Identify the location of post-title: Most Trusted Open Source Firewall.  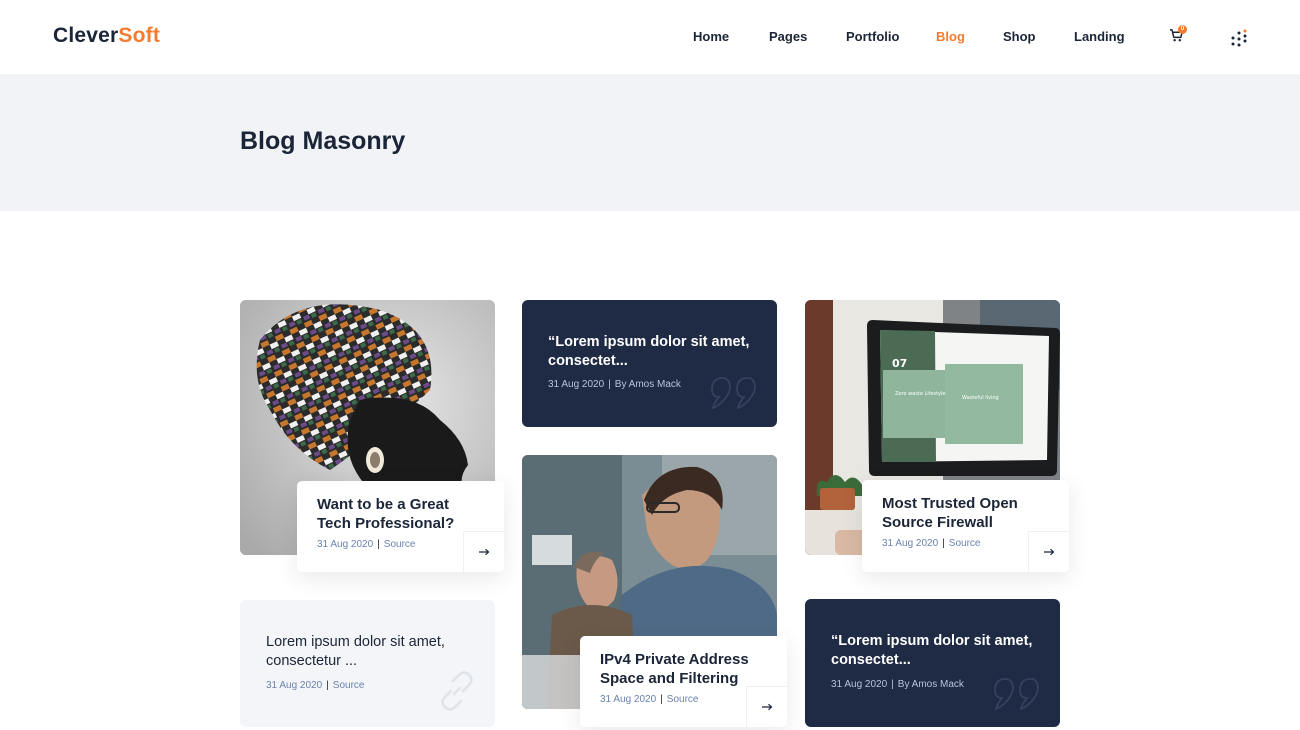
(967, 513).